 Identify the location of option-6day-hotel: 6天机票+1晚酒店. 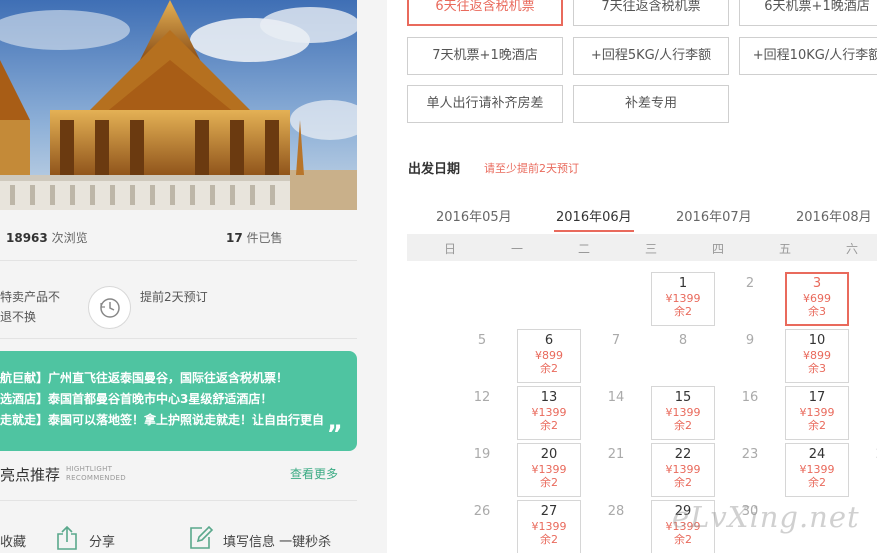
(808, 13).